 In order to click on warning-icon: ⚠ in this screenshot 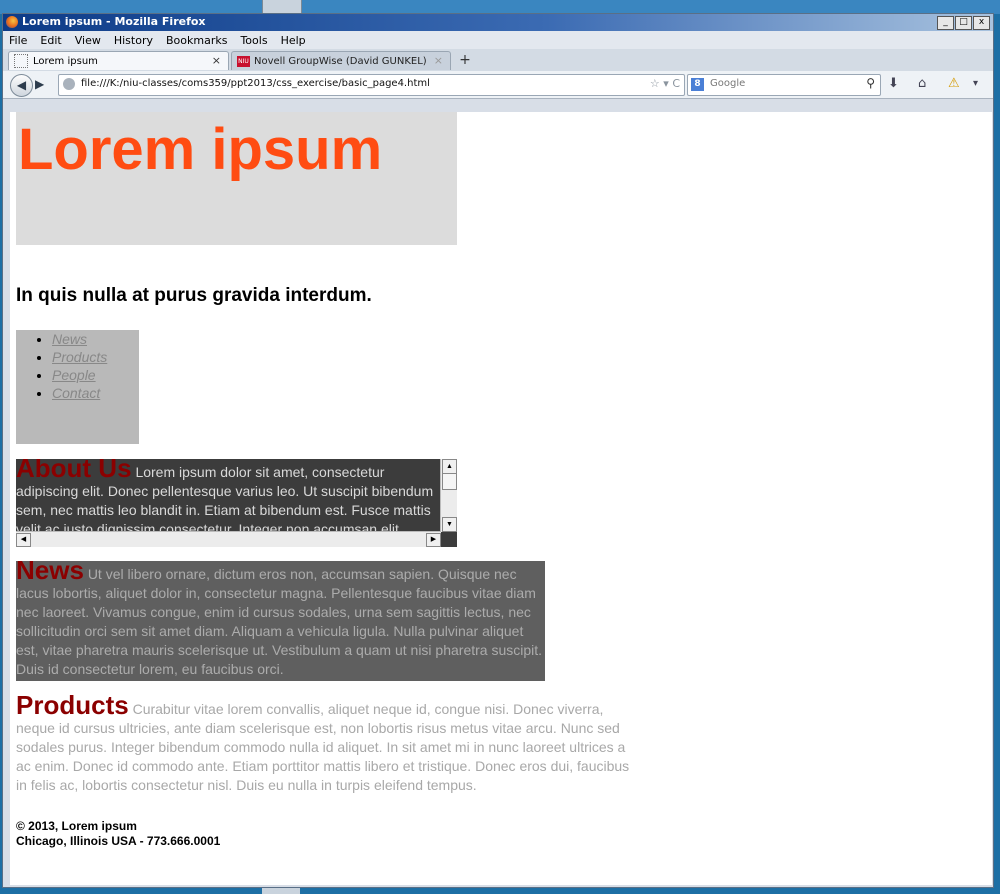, I will do `click(954, 83)`.